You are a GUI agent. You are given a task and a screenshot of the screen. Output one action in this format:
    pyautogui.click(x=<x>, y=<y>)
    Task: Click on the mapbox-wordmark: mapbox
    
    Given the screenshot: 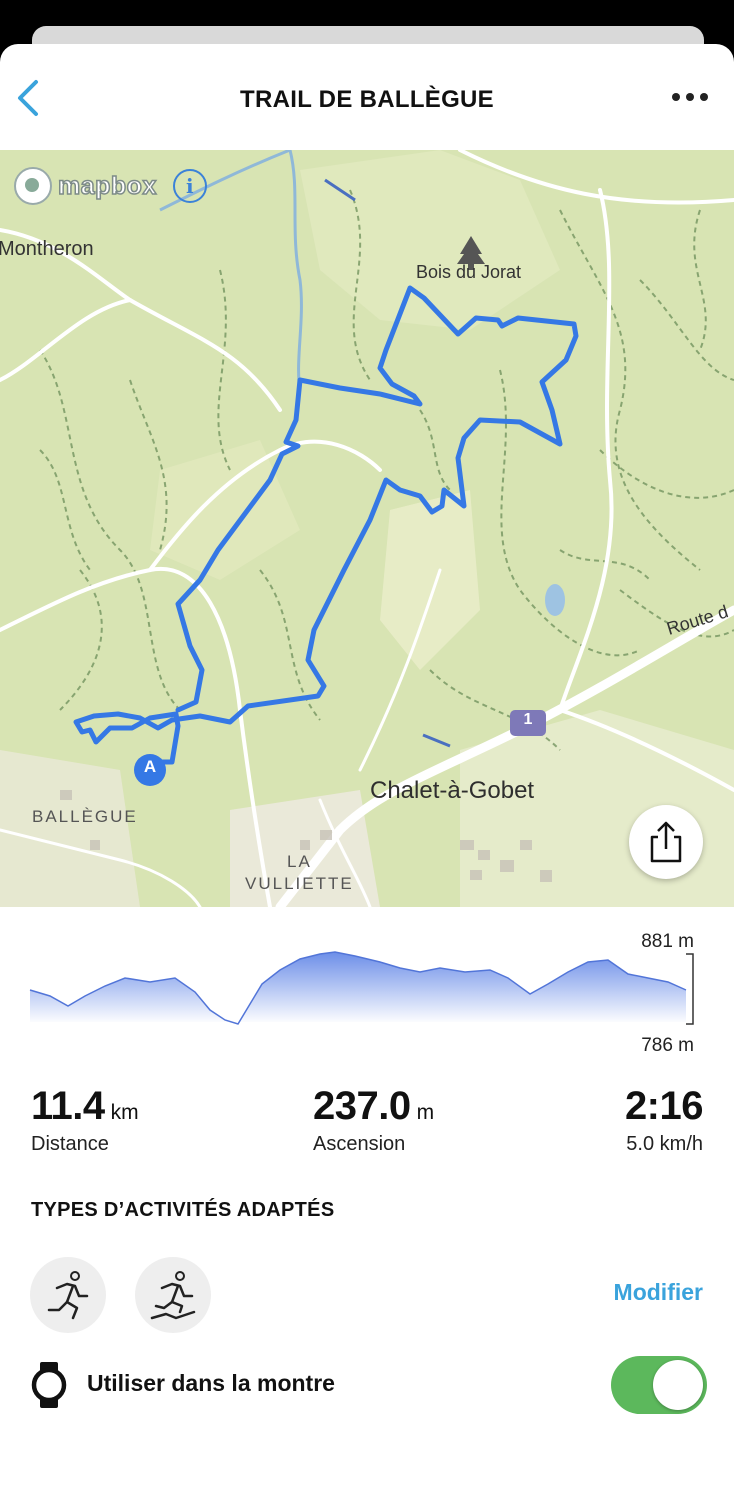 What is the action you would take?
    pyautogui.click(x=107, y=186)
    